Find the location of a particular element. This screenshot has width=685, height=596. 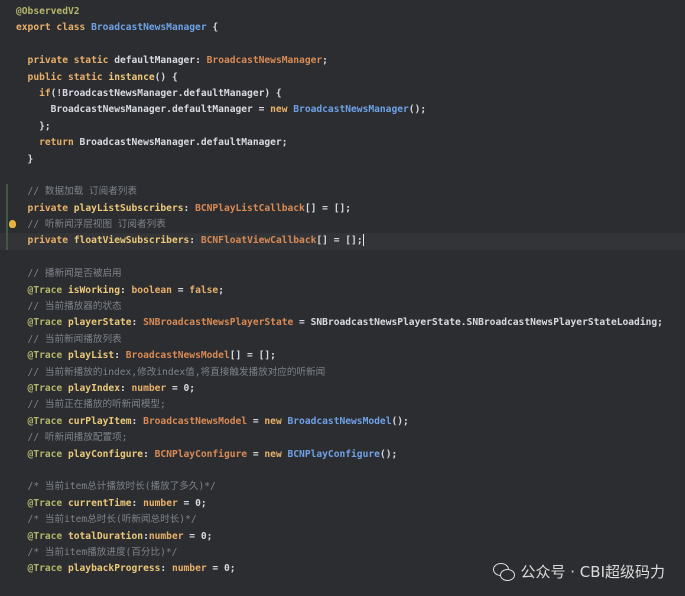

code-token: private static is located at coordinates (65, 61).